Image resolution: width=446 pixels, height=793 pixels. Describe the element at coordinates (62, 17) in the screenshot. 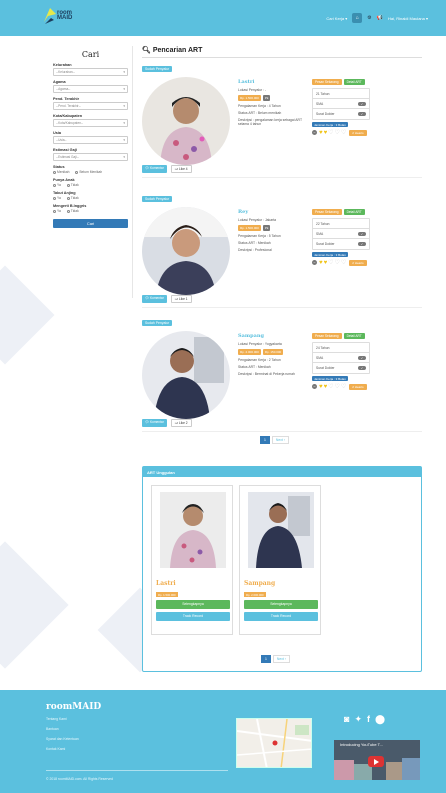

I see `logo: room MAID` at that location.